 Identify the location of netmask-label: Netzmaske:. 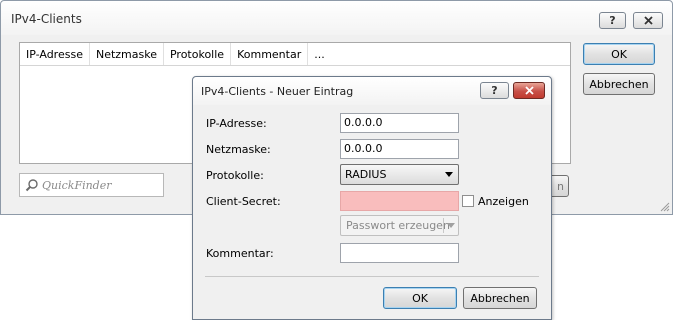
(238, 149).